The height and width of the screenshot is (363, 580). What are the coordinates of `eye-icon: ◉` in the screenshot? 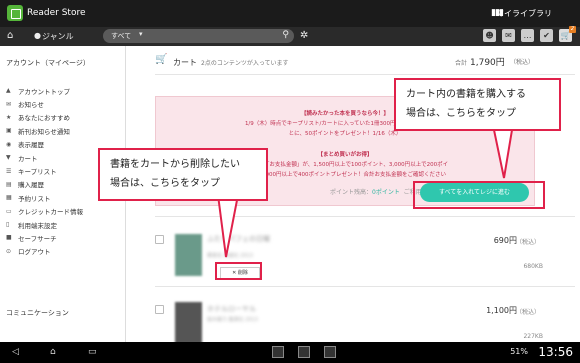 It's located at (9, 144).